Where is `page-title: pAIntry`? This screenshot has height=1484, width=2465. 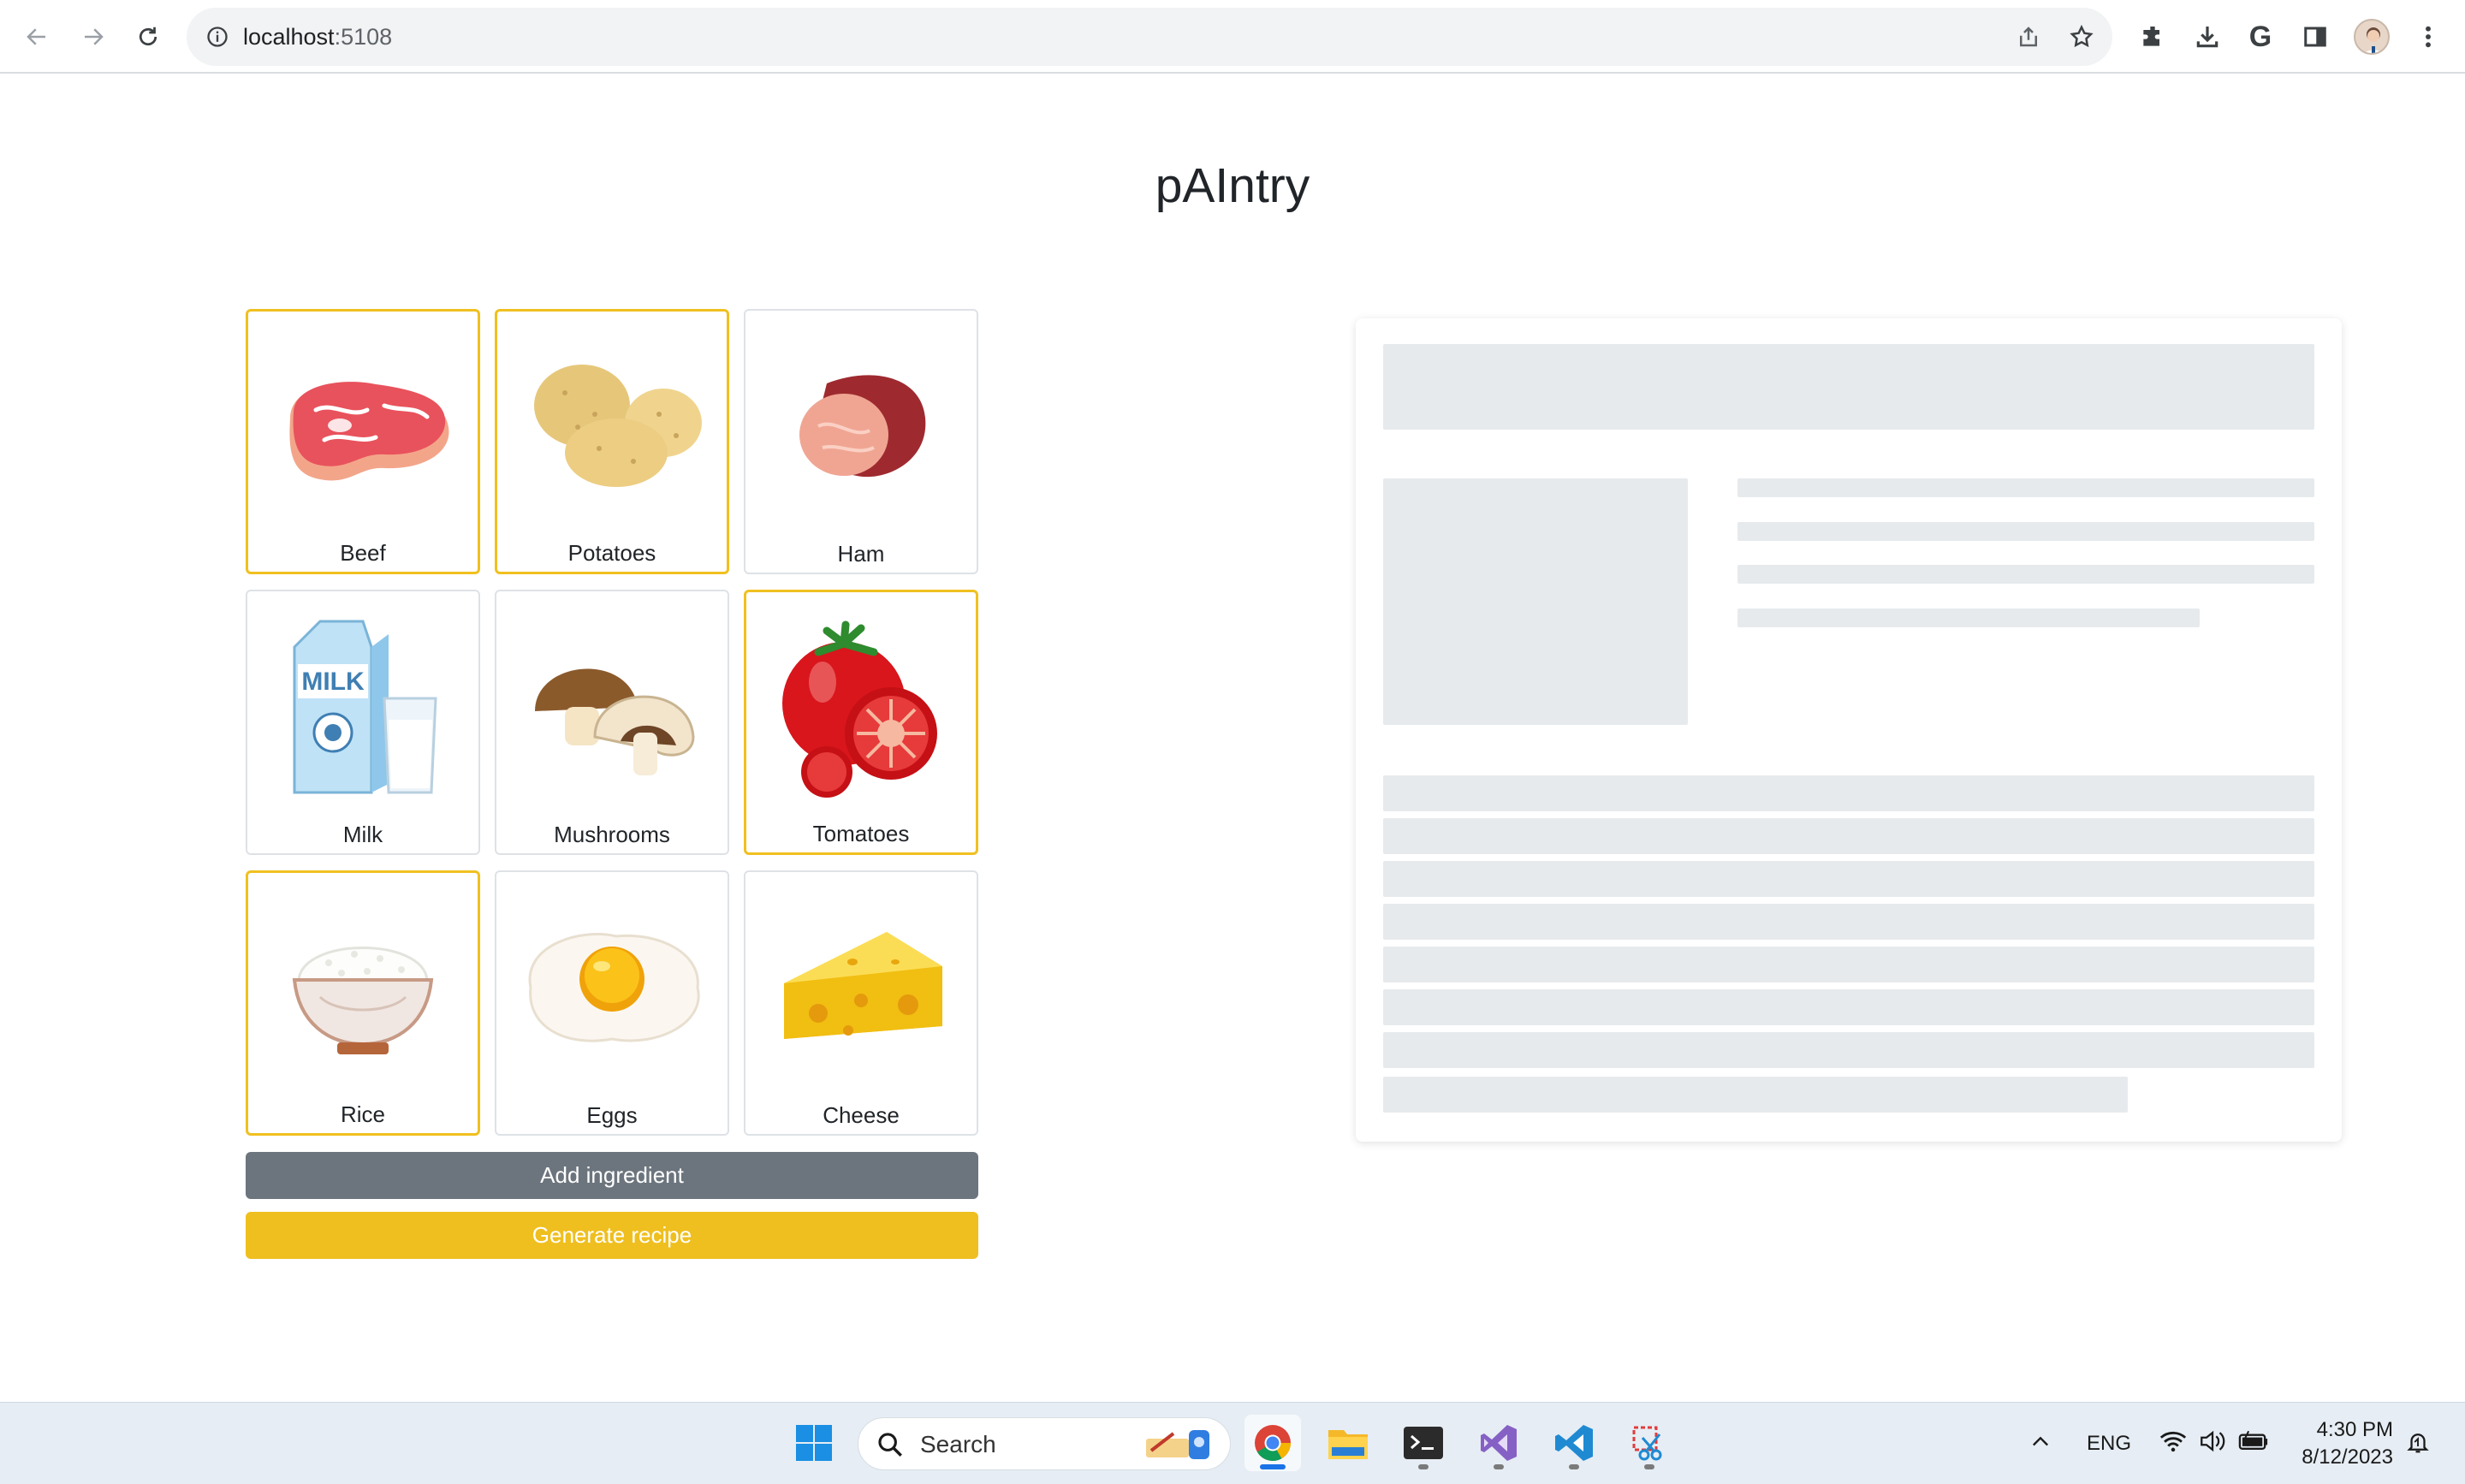 page-title: pAIntry is located at coordinates (1232, 186).